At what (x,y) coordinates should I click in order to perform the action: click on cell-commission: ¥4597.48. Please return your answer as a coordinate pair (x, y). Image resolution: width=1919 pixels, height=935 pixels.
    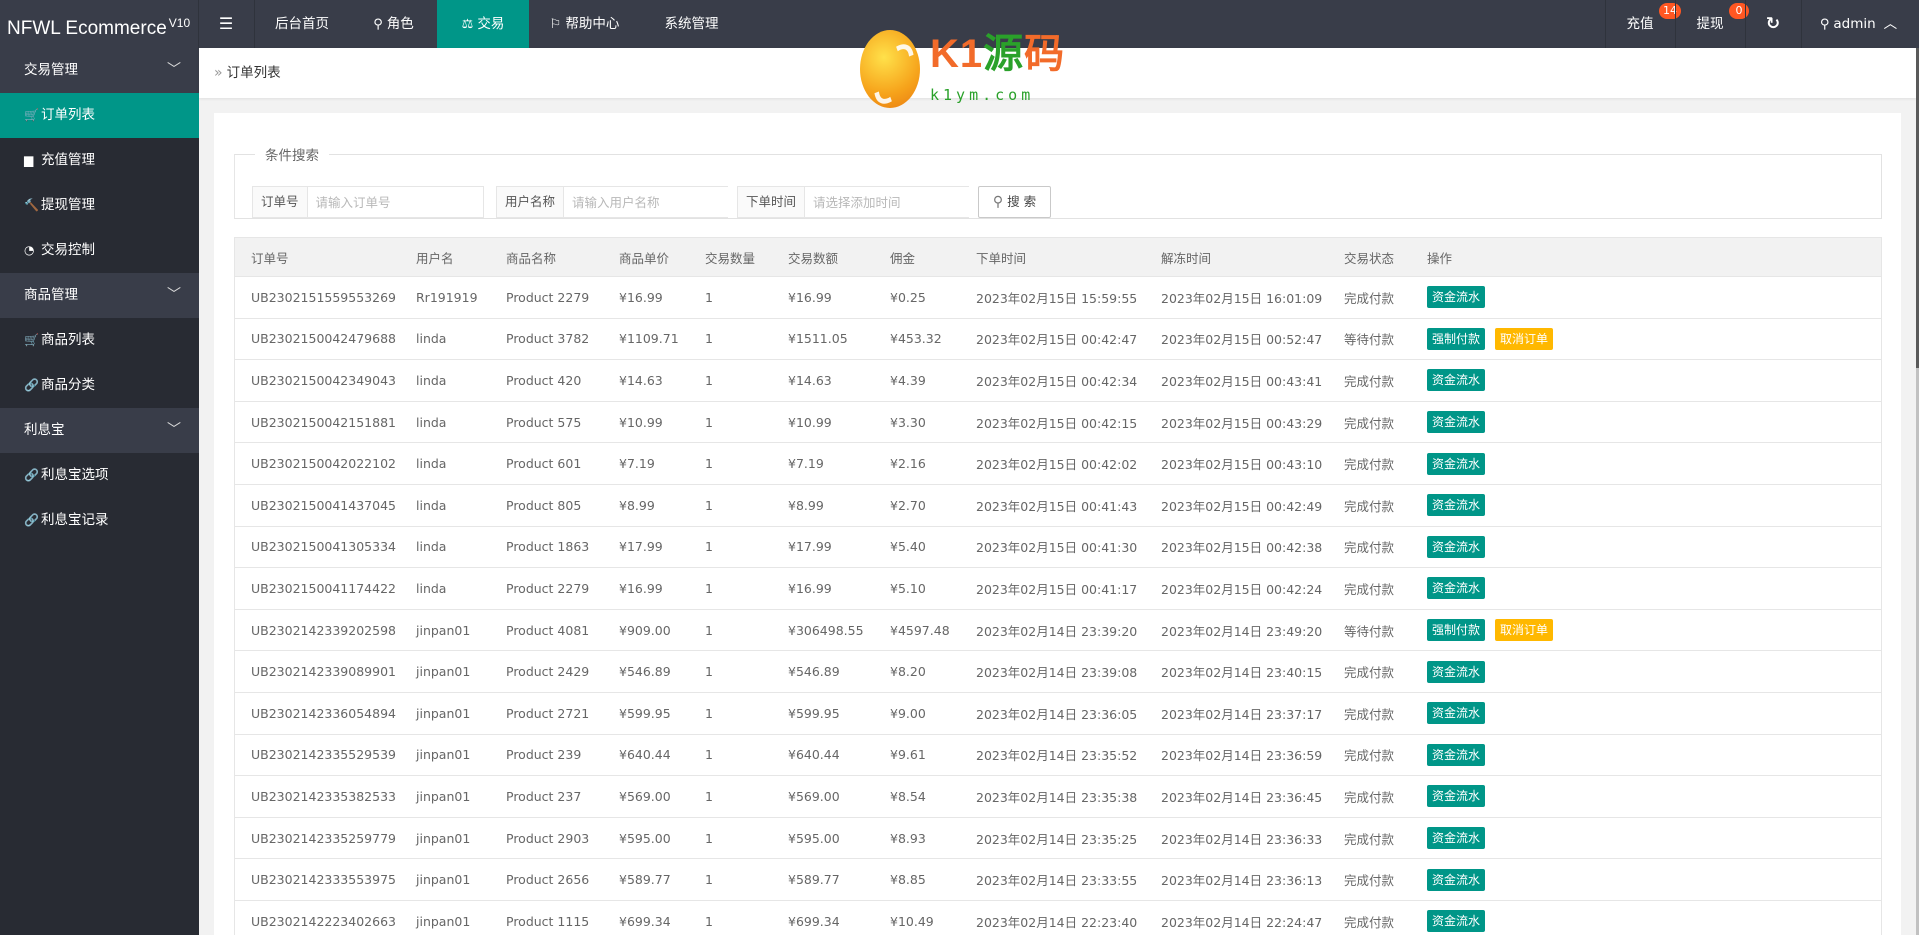
    Looking at the image, I should click on (920, 630).